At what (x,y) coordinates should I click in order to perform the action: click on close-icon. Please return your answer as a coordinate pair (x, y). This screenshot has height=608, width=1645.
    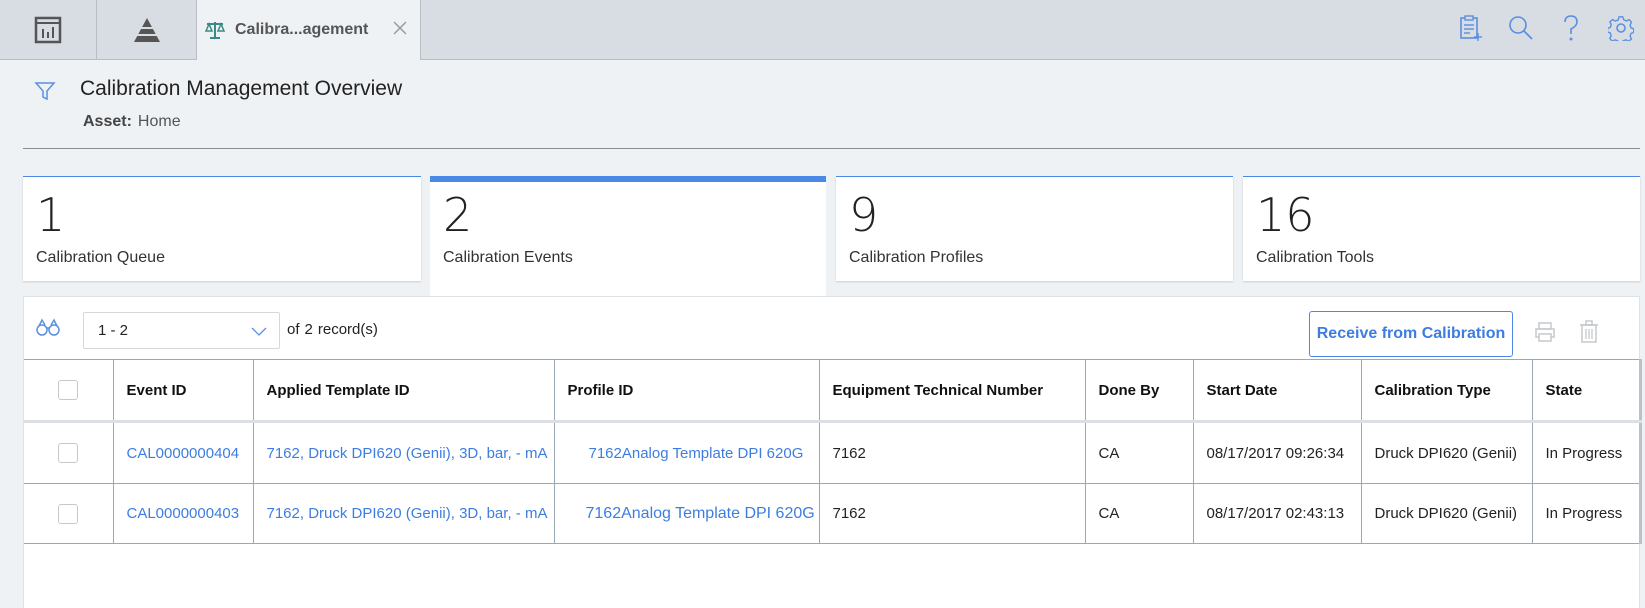
    Looking at the image, I should click on (400, 28).